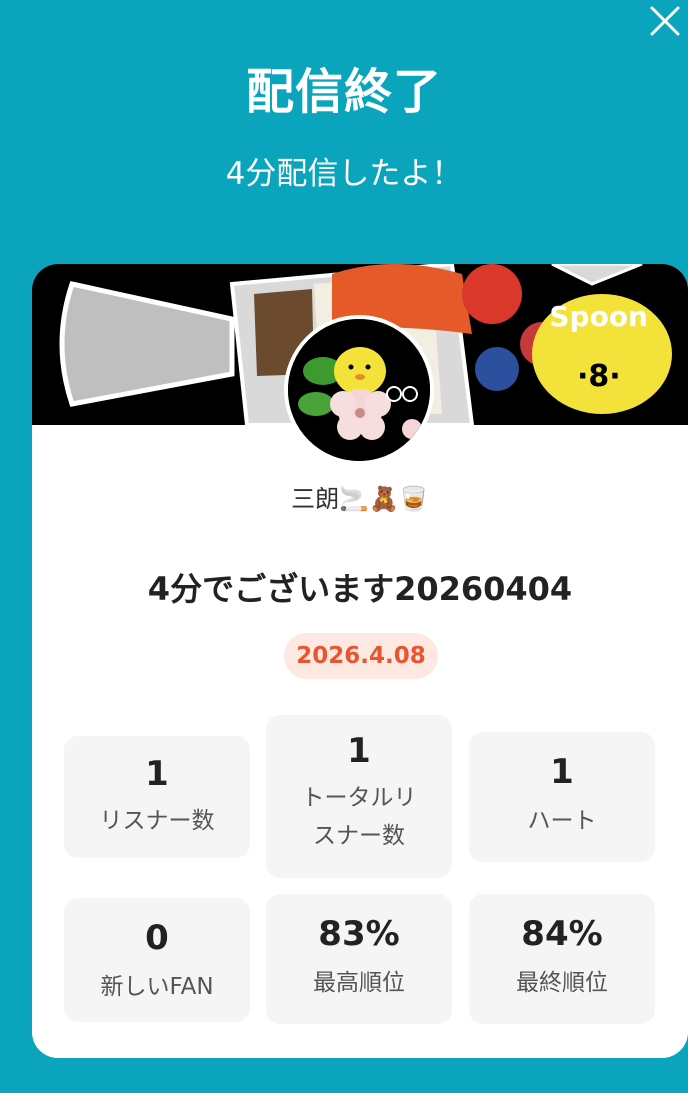 This screenshot has height=1093, width=688. What do you see at coordinates (361, 656) in the screenshot?
I see `date-badge: 2026.4.08` at bounding box center [361, 656].